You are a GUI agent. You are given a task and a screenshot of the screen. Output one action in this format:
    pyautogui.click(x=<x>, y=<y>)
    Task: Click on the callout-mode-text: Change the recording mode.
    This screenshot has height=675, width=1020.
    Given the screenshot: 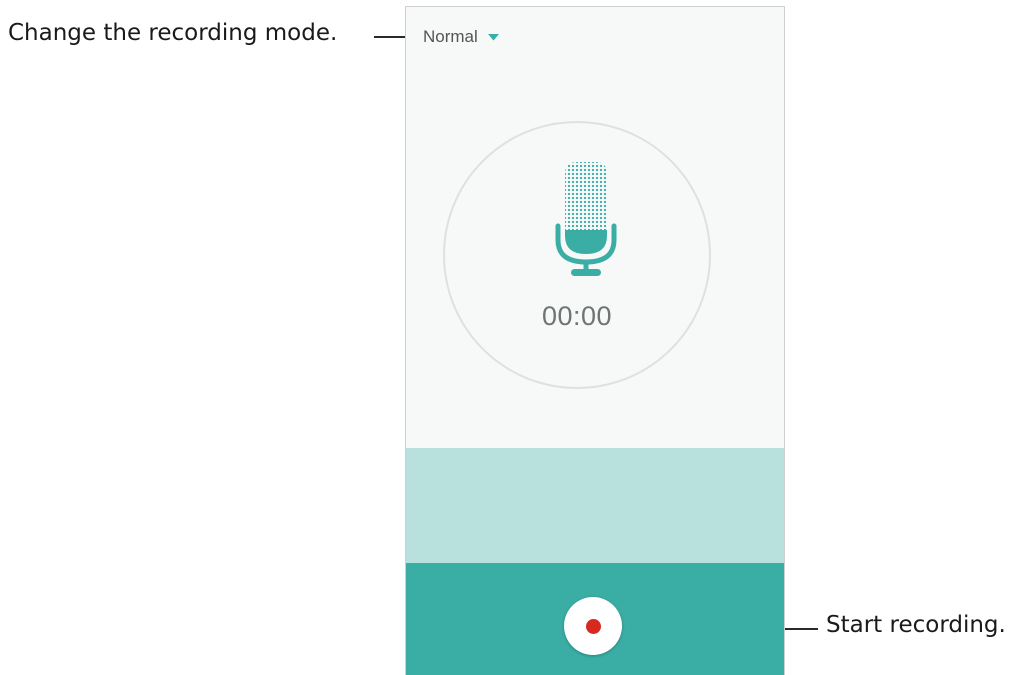 What is the action you would take?
    pyautogui.click(x=173, y=33)
    